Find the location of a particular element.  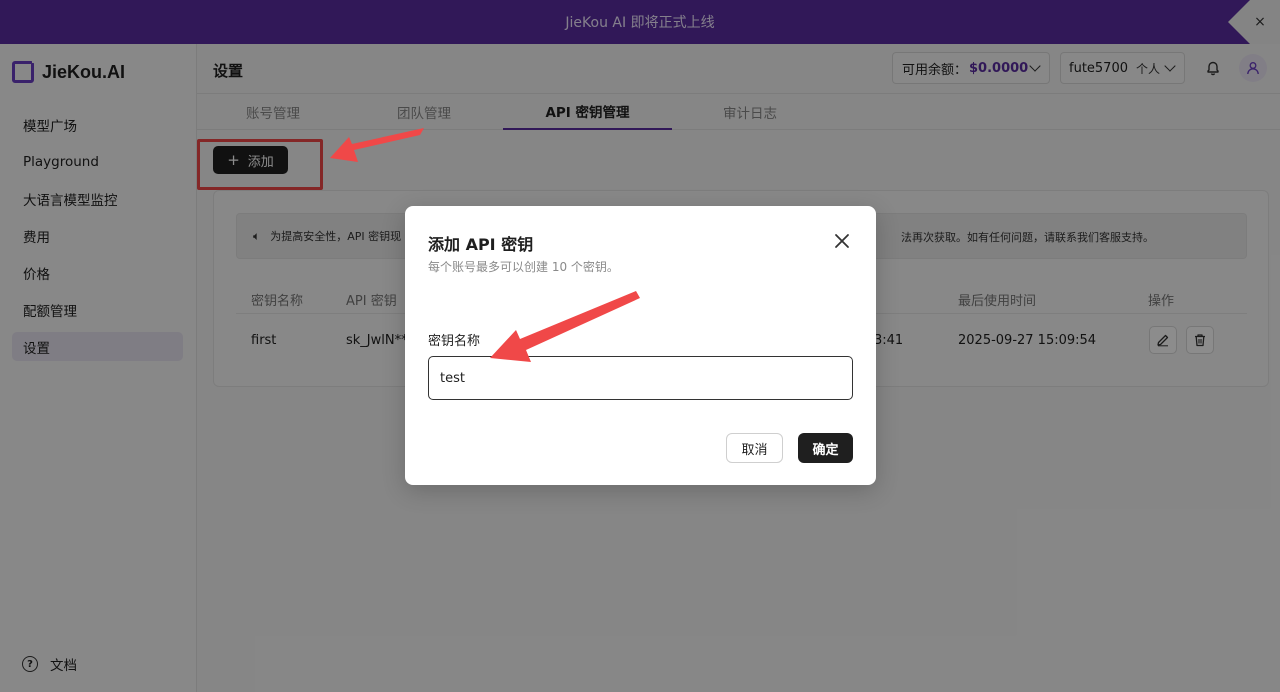

key-name-input is located at coordinates (640, 378).